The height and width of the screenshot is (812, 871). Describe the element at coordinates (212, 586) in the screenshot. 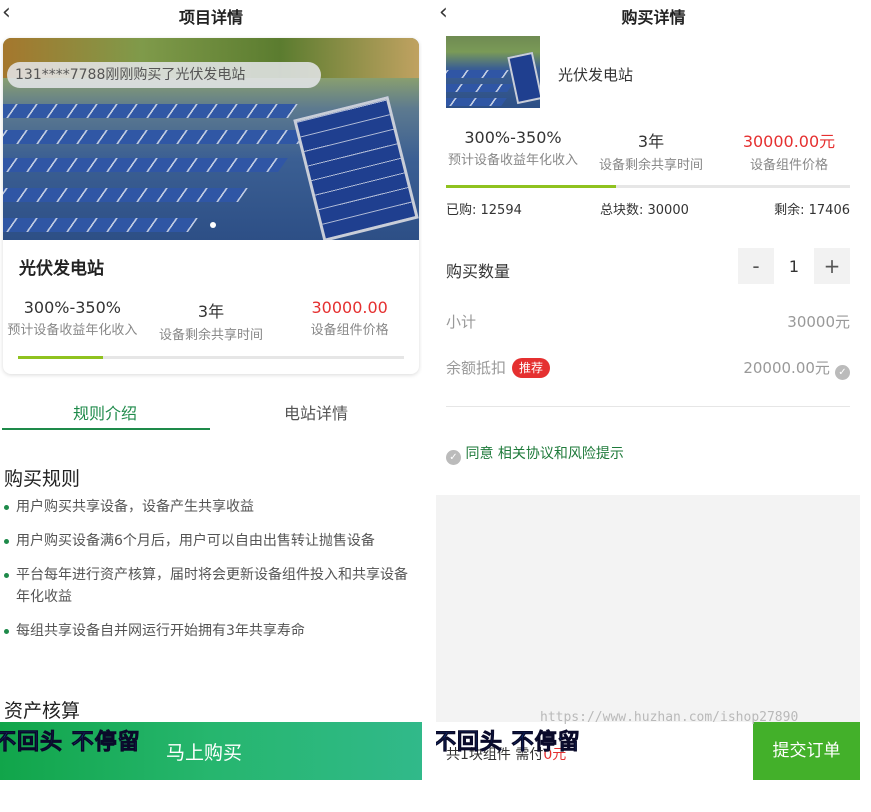

I see `list-item: 平台每年进行资产核算，届时将会更新设备组件投入和共享设备年化收益` at that location.